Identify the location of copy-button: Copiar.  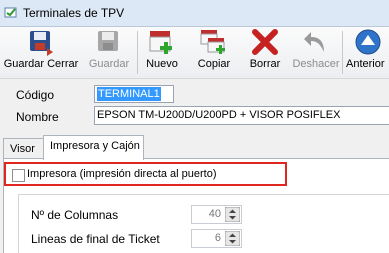
(214, 52).